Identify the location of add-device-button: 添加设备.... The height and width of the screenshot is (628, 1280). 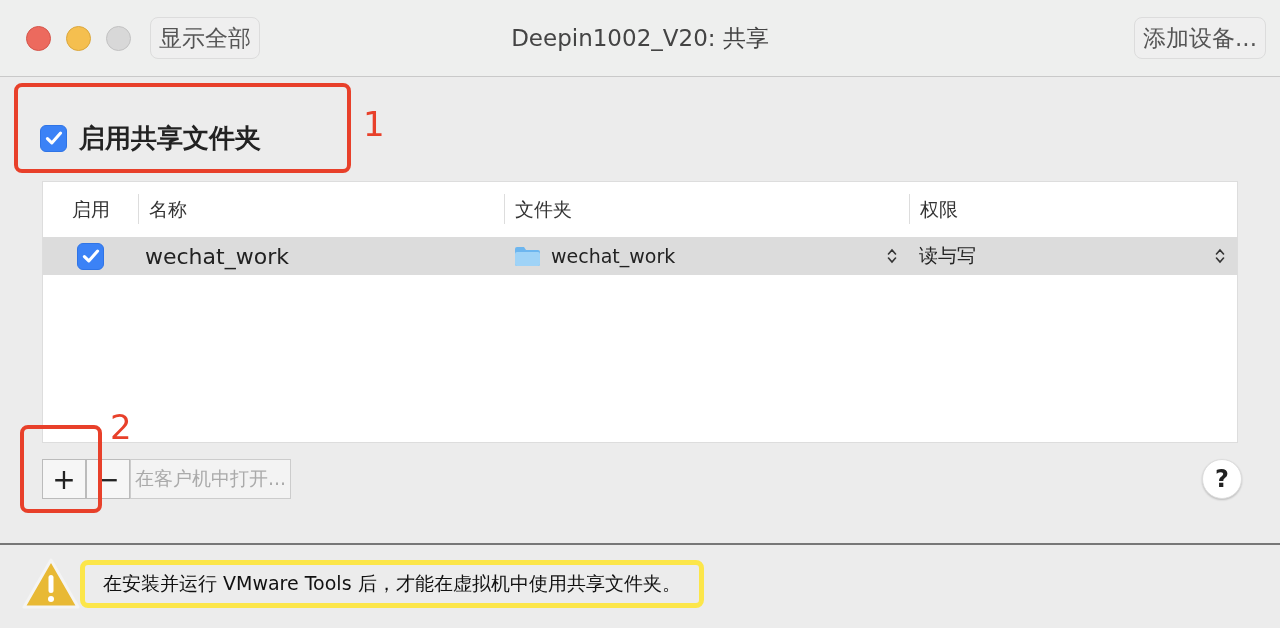
(1200, 38).